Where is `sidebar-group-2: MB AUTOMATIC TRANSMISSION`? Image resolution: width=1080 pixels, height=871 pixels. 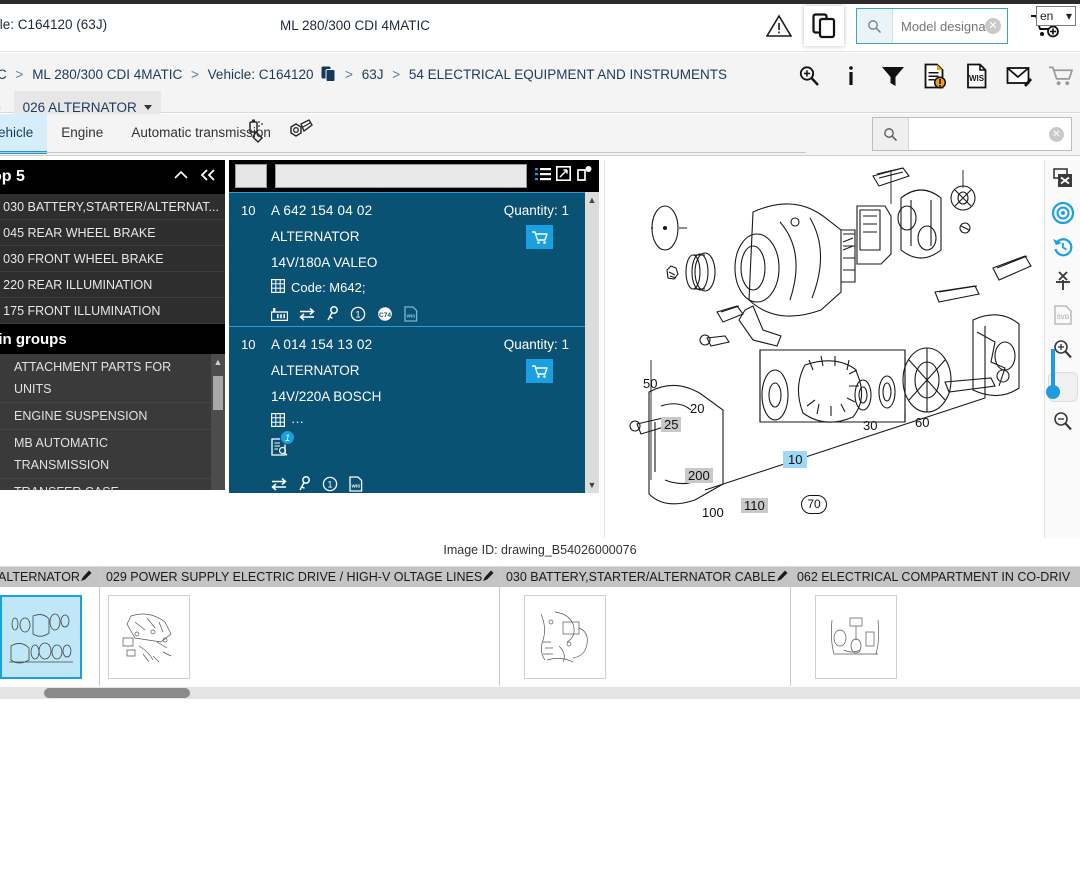
sidebar-group-2: MB AUTOMATIC TRANSMISSION is located at coordinates (112, 454).